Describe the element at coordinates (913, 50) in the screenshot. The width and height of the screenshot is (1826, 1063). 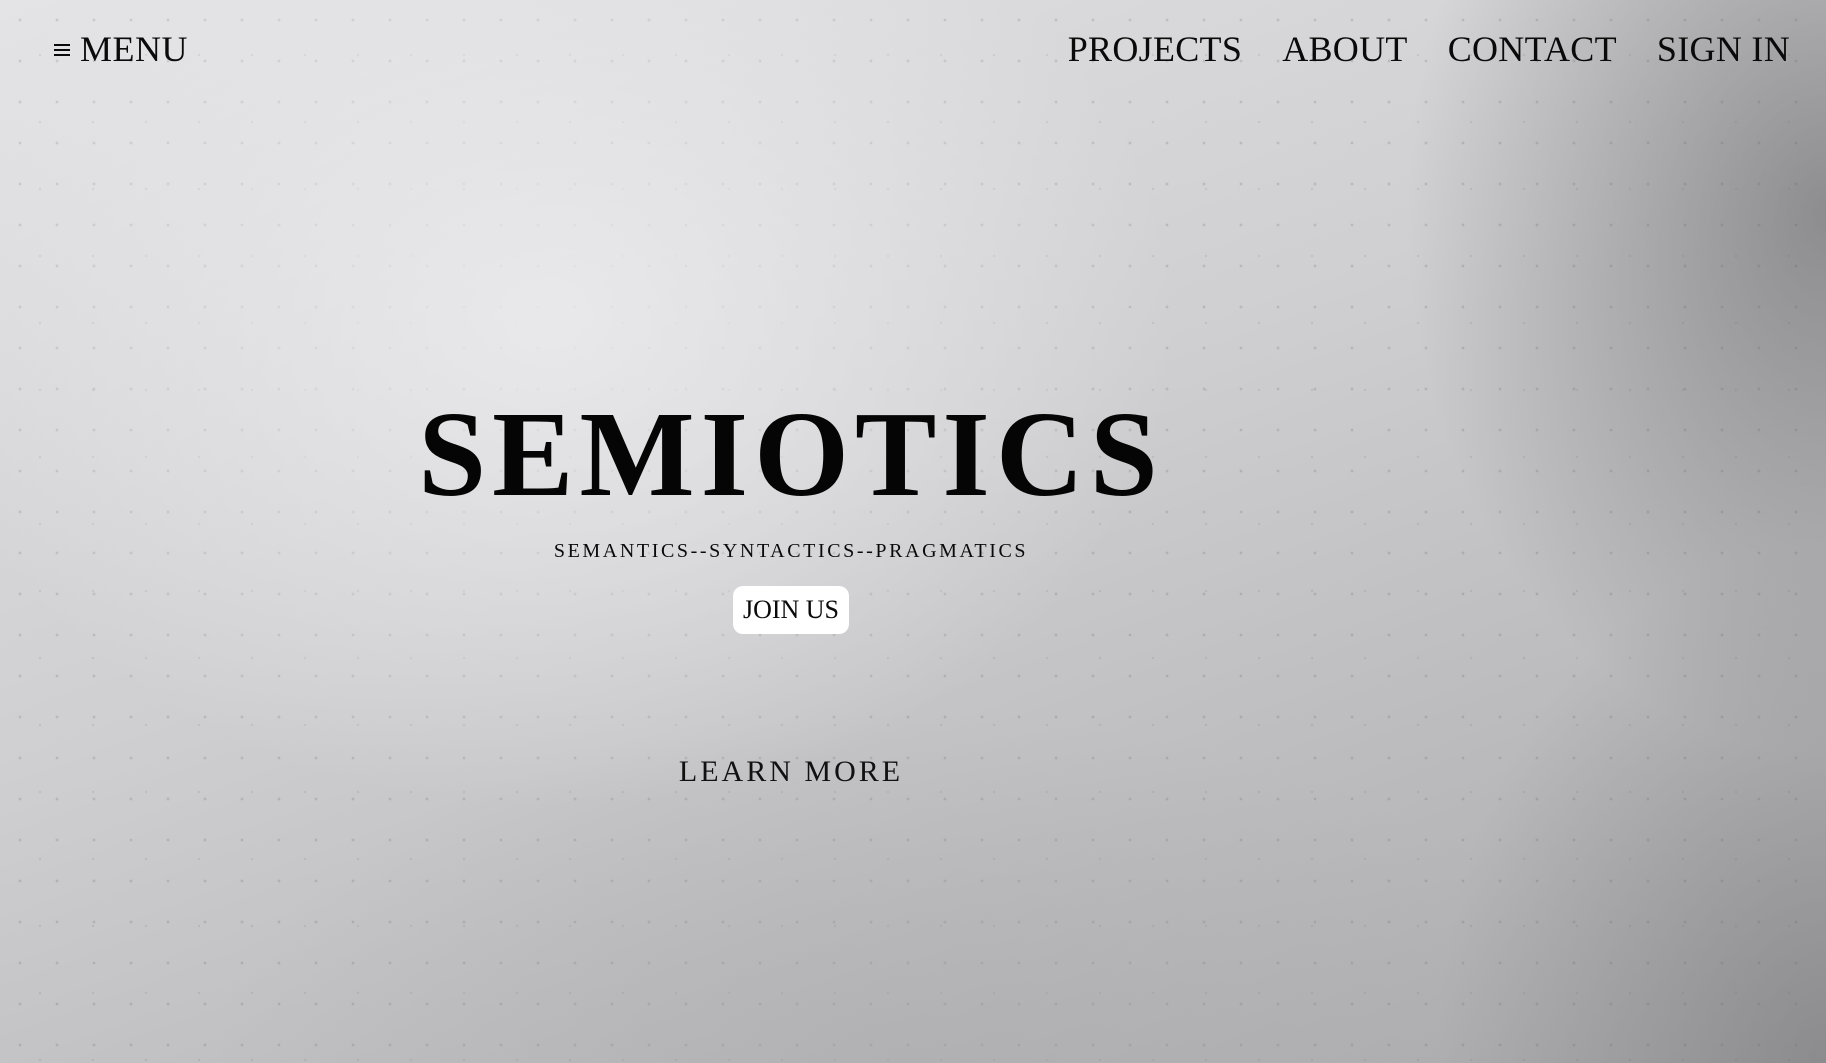
I see `top-navigation: MENU PROJECTS ABOUT CONTACT SIGN IN` at that location.